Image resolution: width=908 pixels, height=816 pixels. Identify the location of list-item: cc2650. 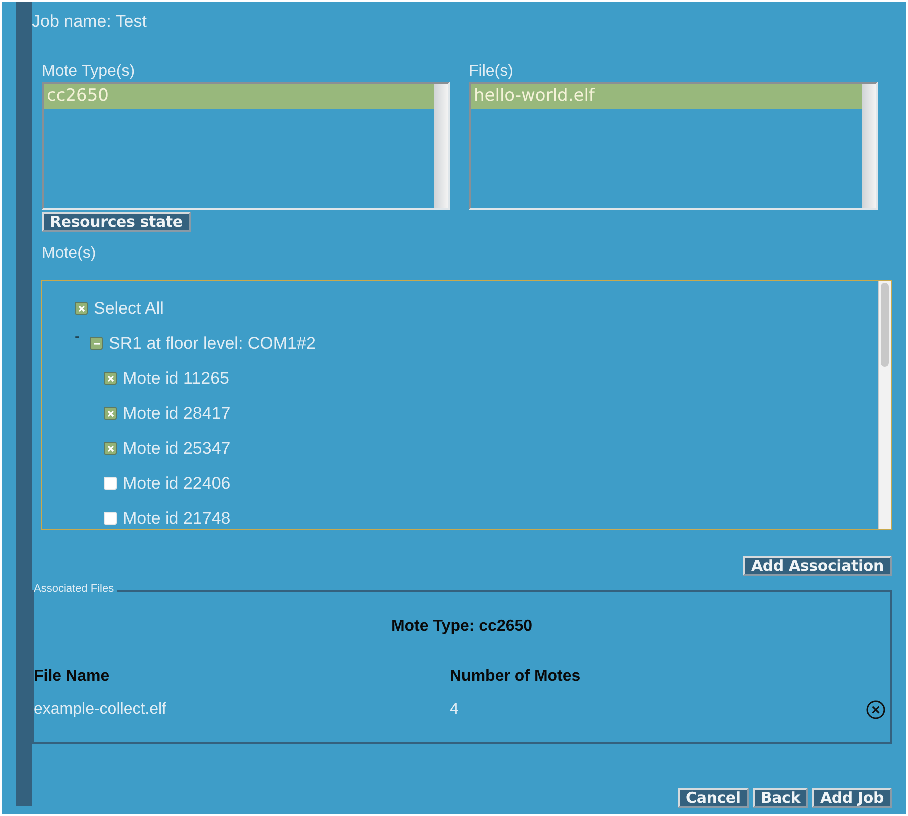
(239, 96).